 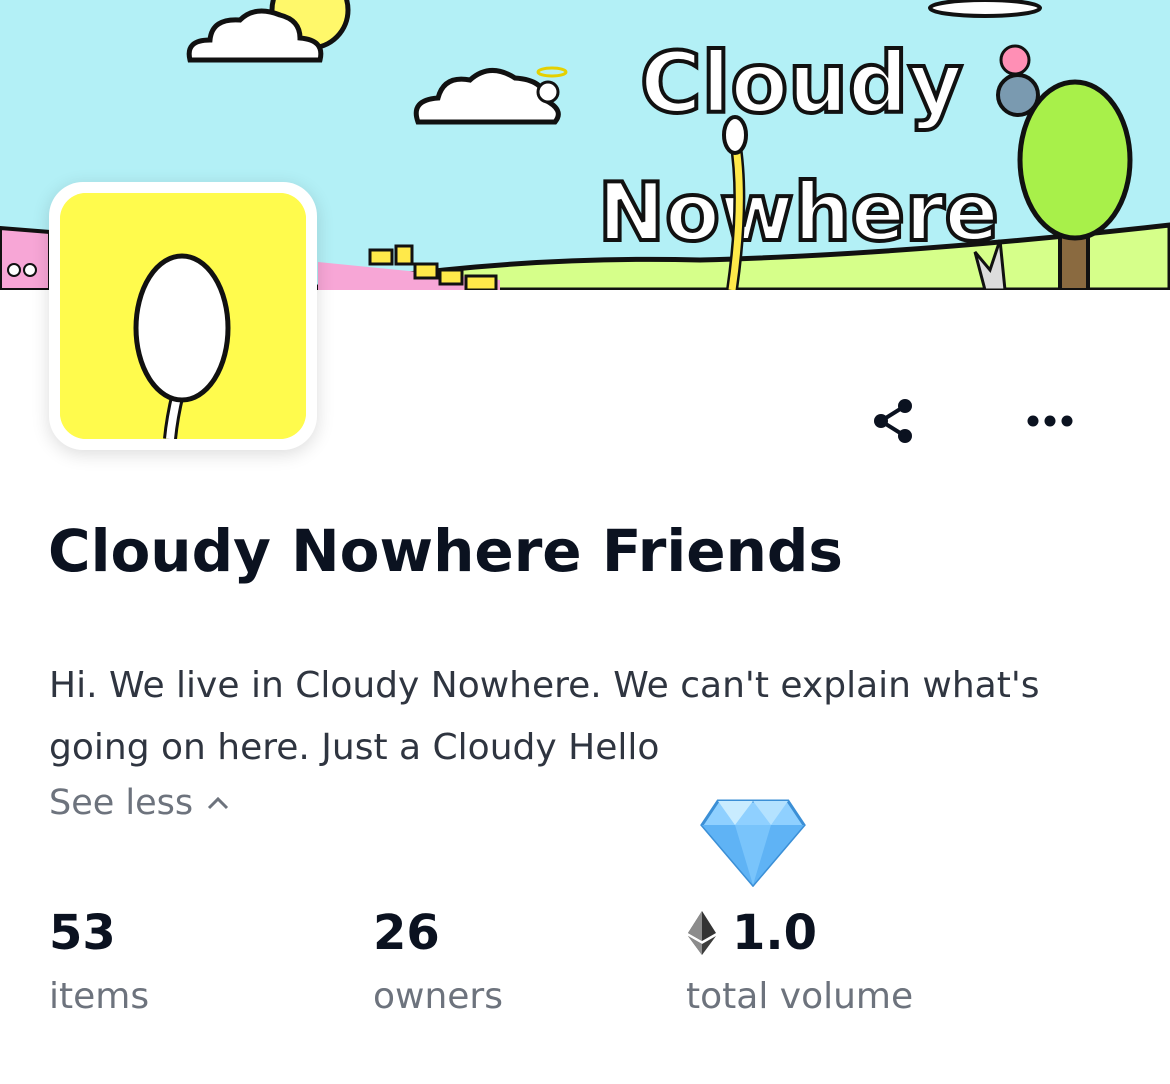 What do you see at coordinates (800, 996) in the screenshot?
I see `total-volume-label: total volume` at bounding box center [800, 996].